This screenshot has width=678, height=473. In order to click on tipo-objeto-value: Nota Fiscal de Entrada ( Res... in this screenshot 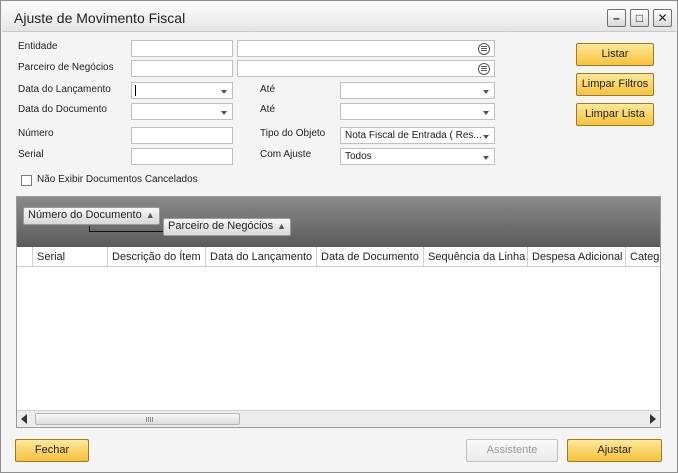, I will do `click(413, 135)`.